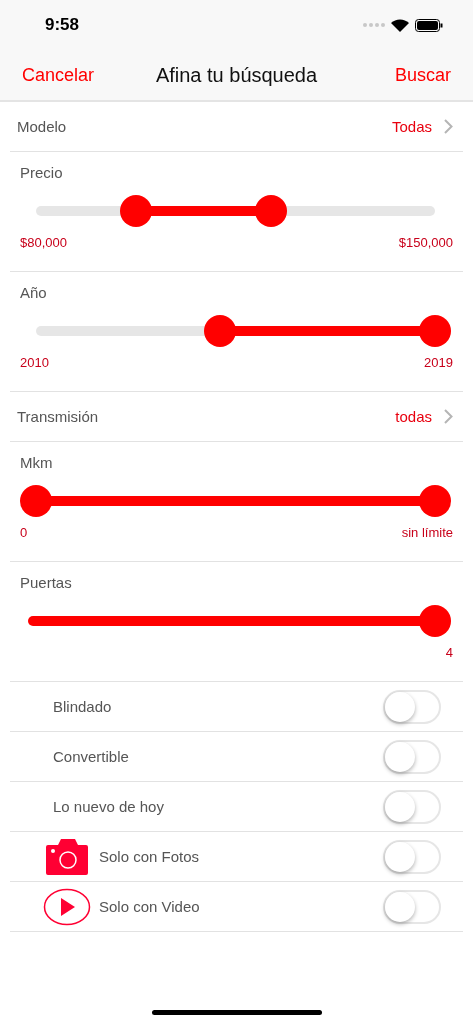 Image resolution: width=473 pixels, height=1024 pixels. I want to click on row-value: todas, so click(413, 416).